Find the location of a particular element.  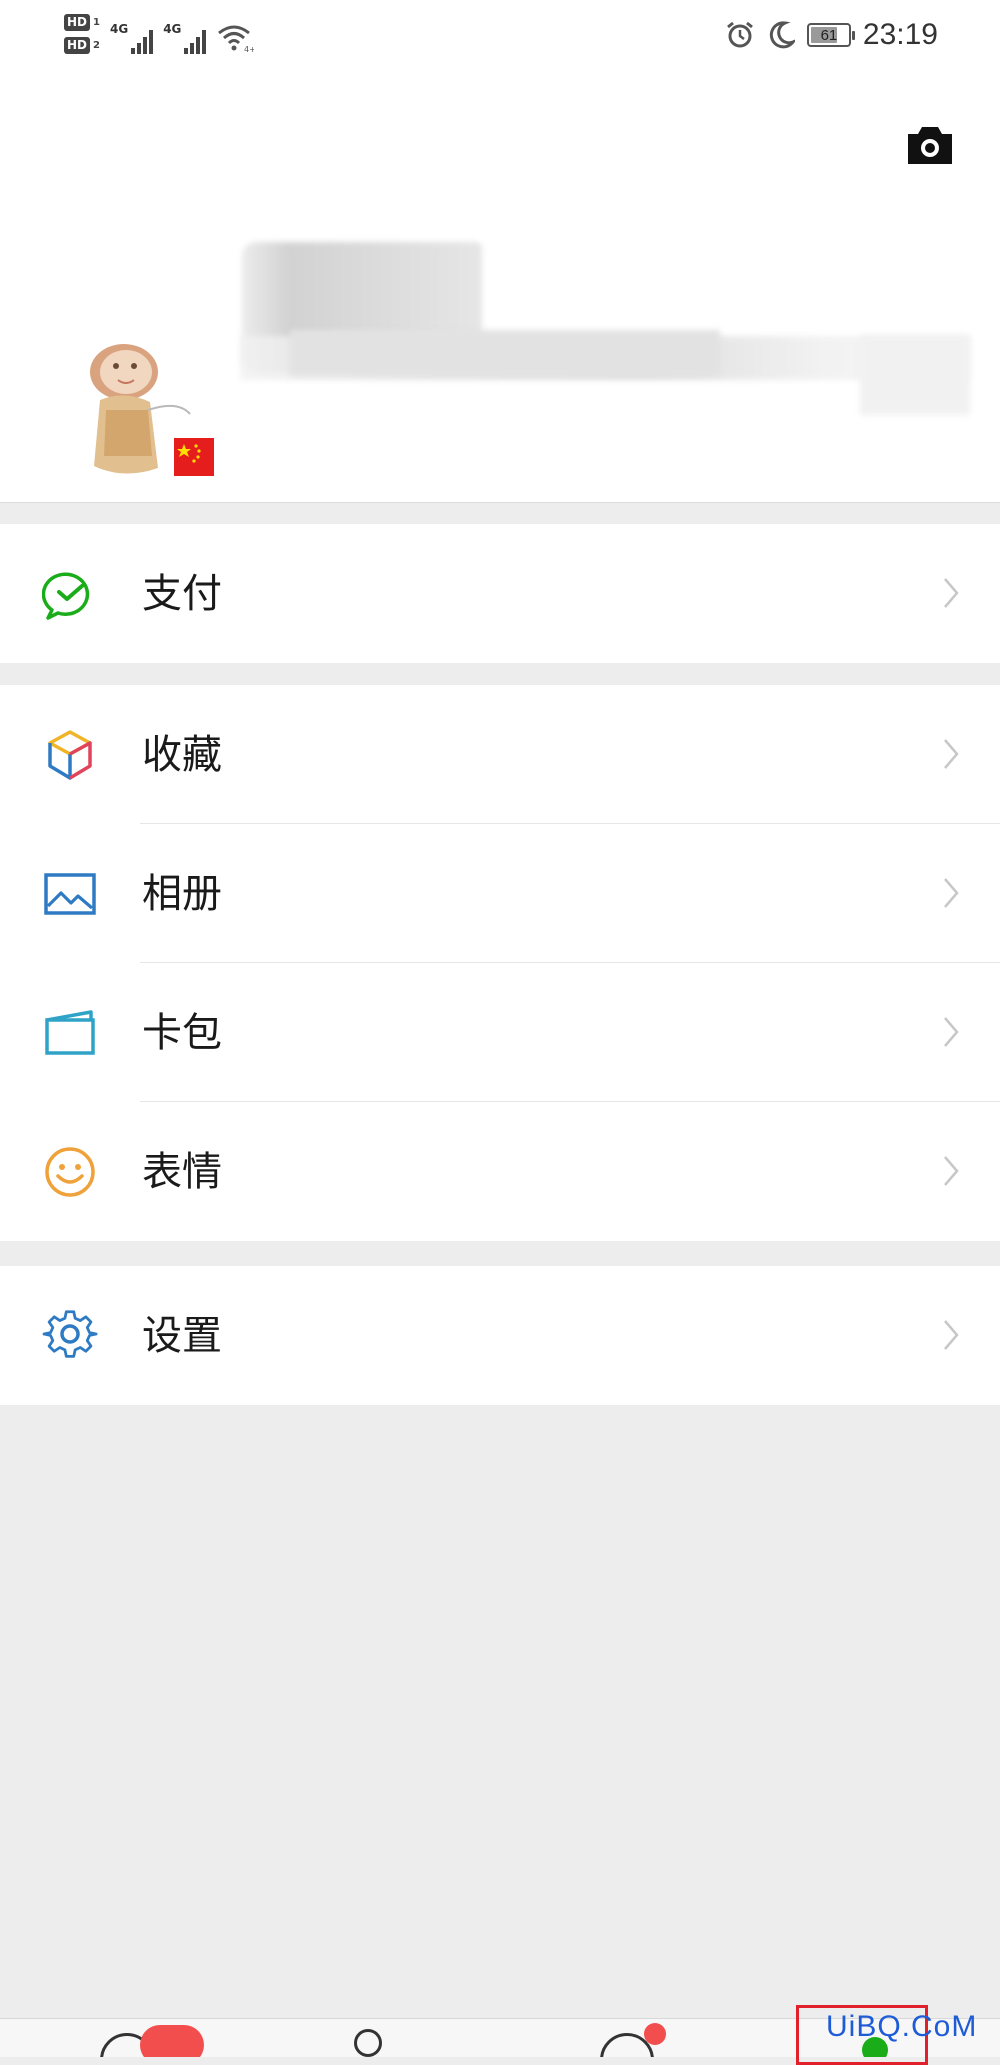

status-left: HD 1 HD 2 4G 4G 4+ is located at coordinates (159, 34).